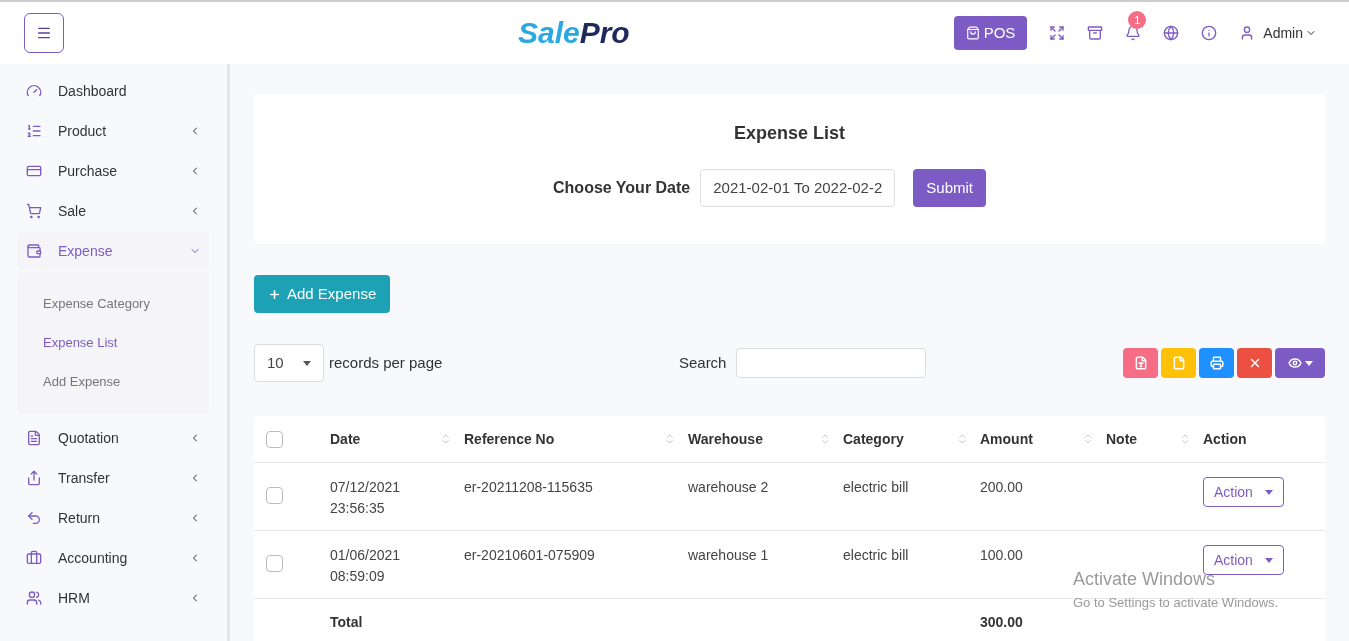 The width and height of the screenshot is (1349, 641). What do you see at coordinates (113, 171) in the screenshot?
I see `sidebar-item: Purchase` at bounding box center [113, 171].